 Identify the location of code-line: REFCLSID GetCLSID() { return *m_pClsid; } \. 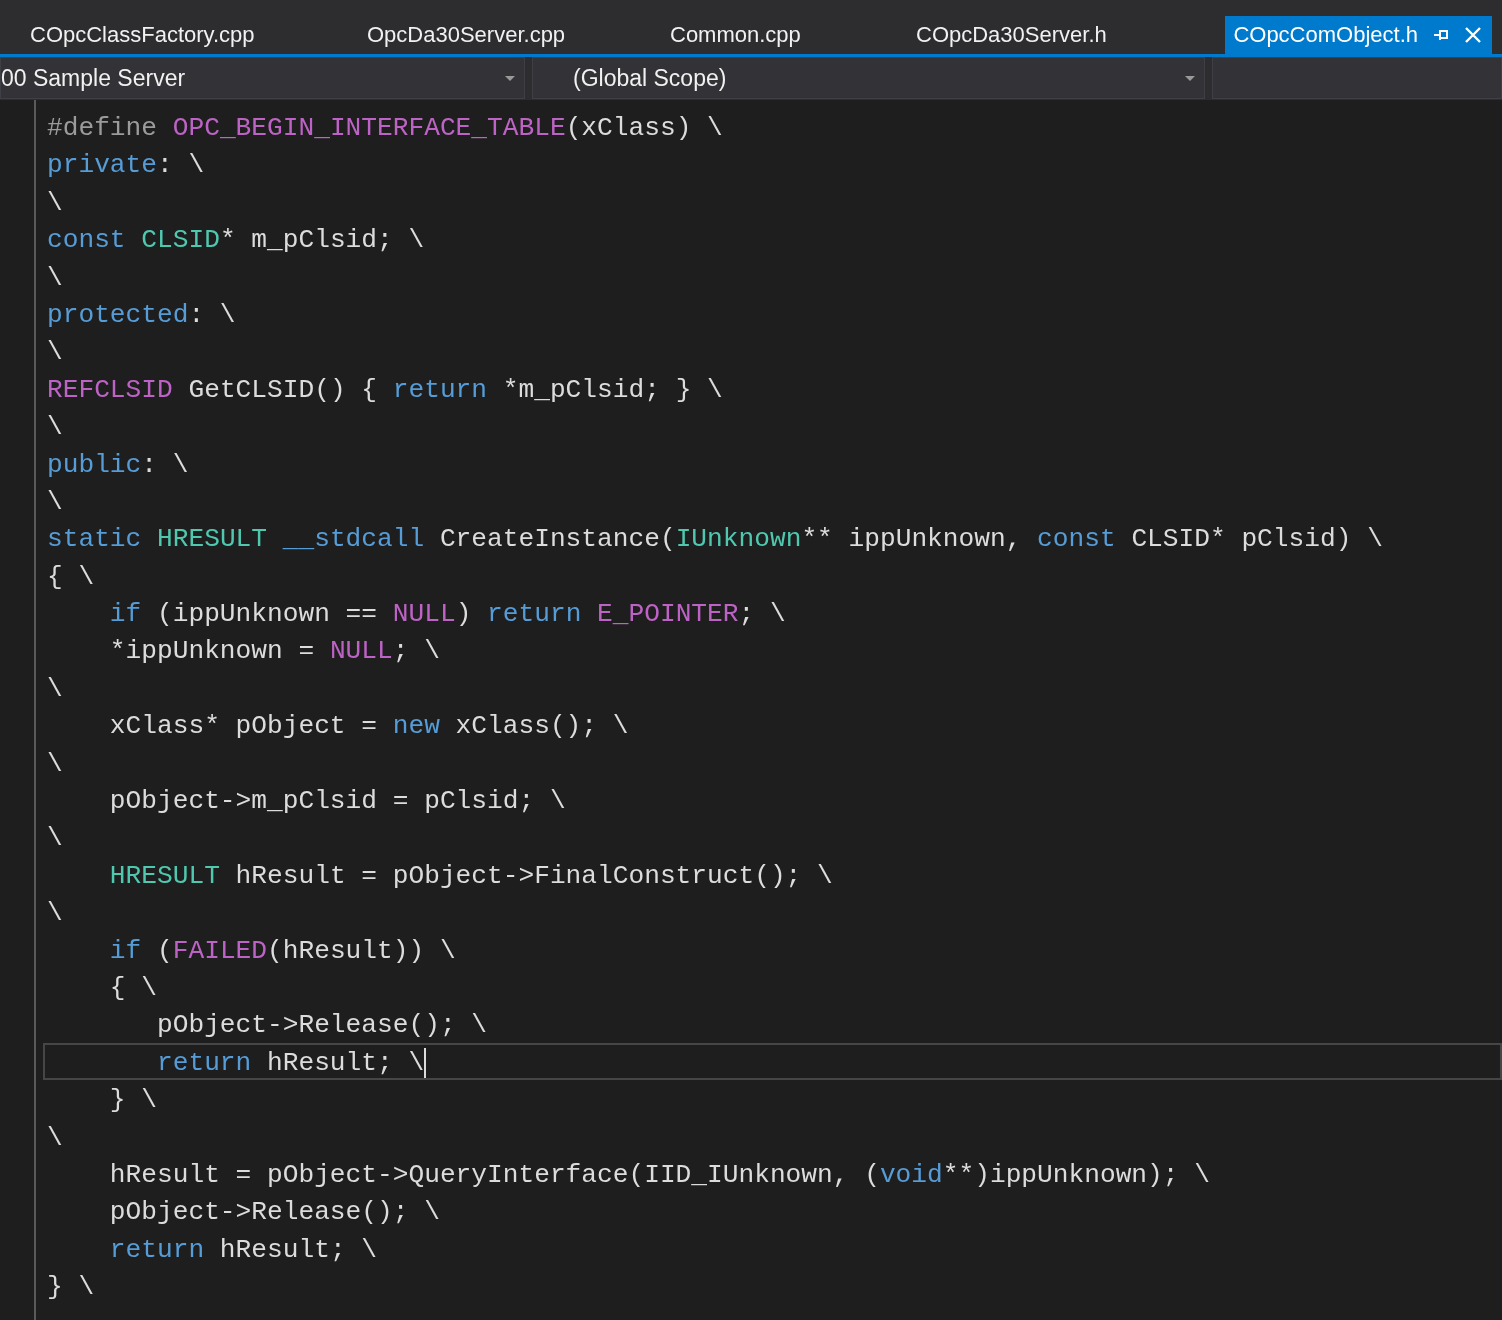
(385, 390).